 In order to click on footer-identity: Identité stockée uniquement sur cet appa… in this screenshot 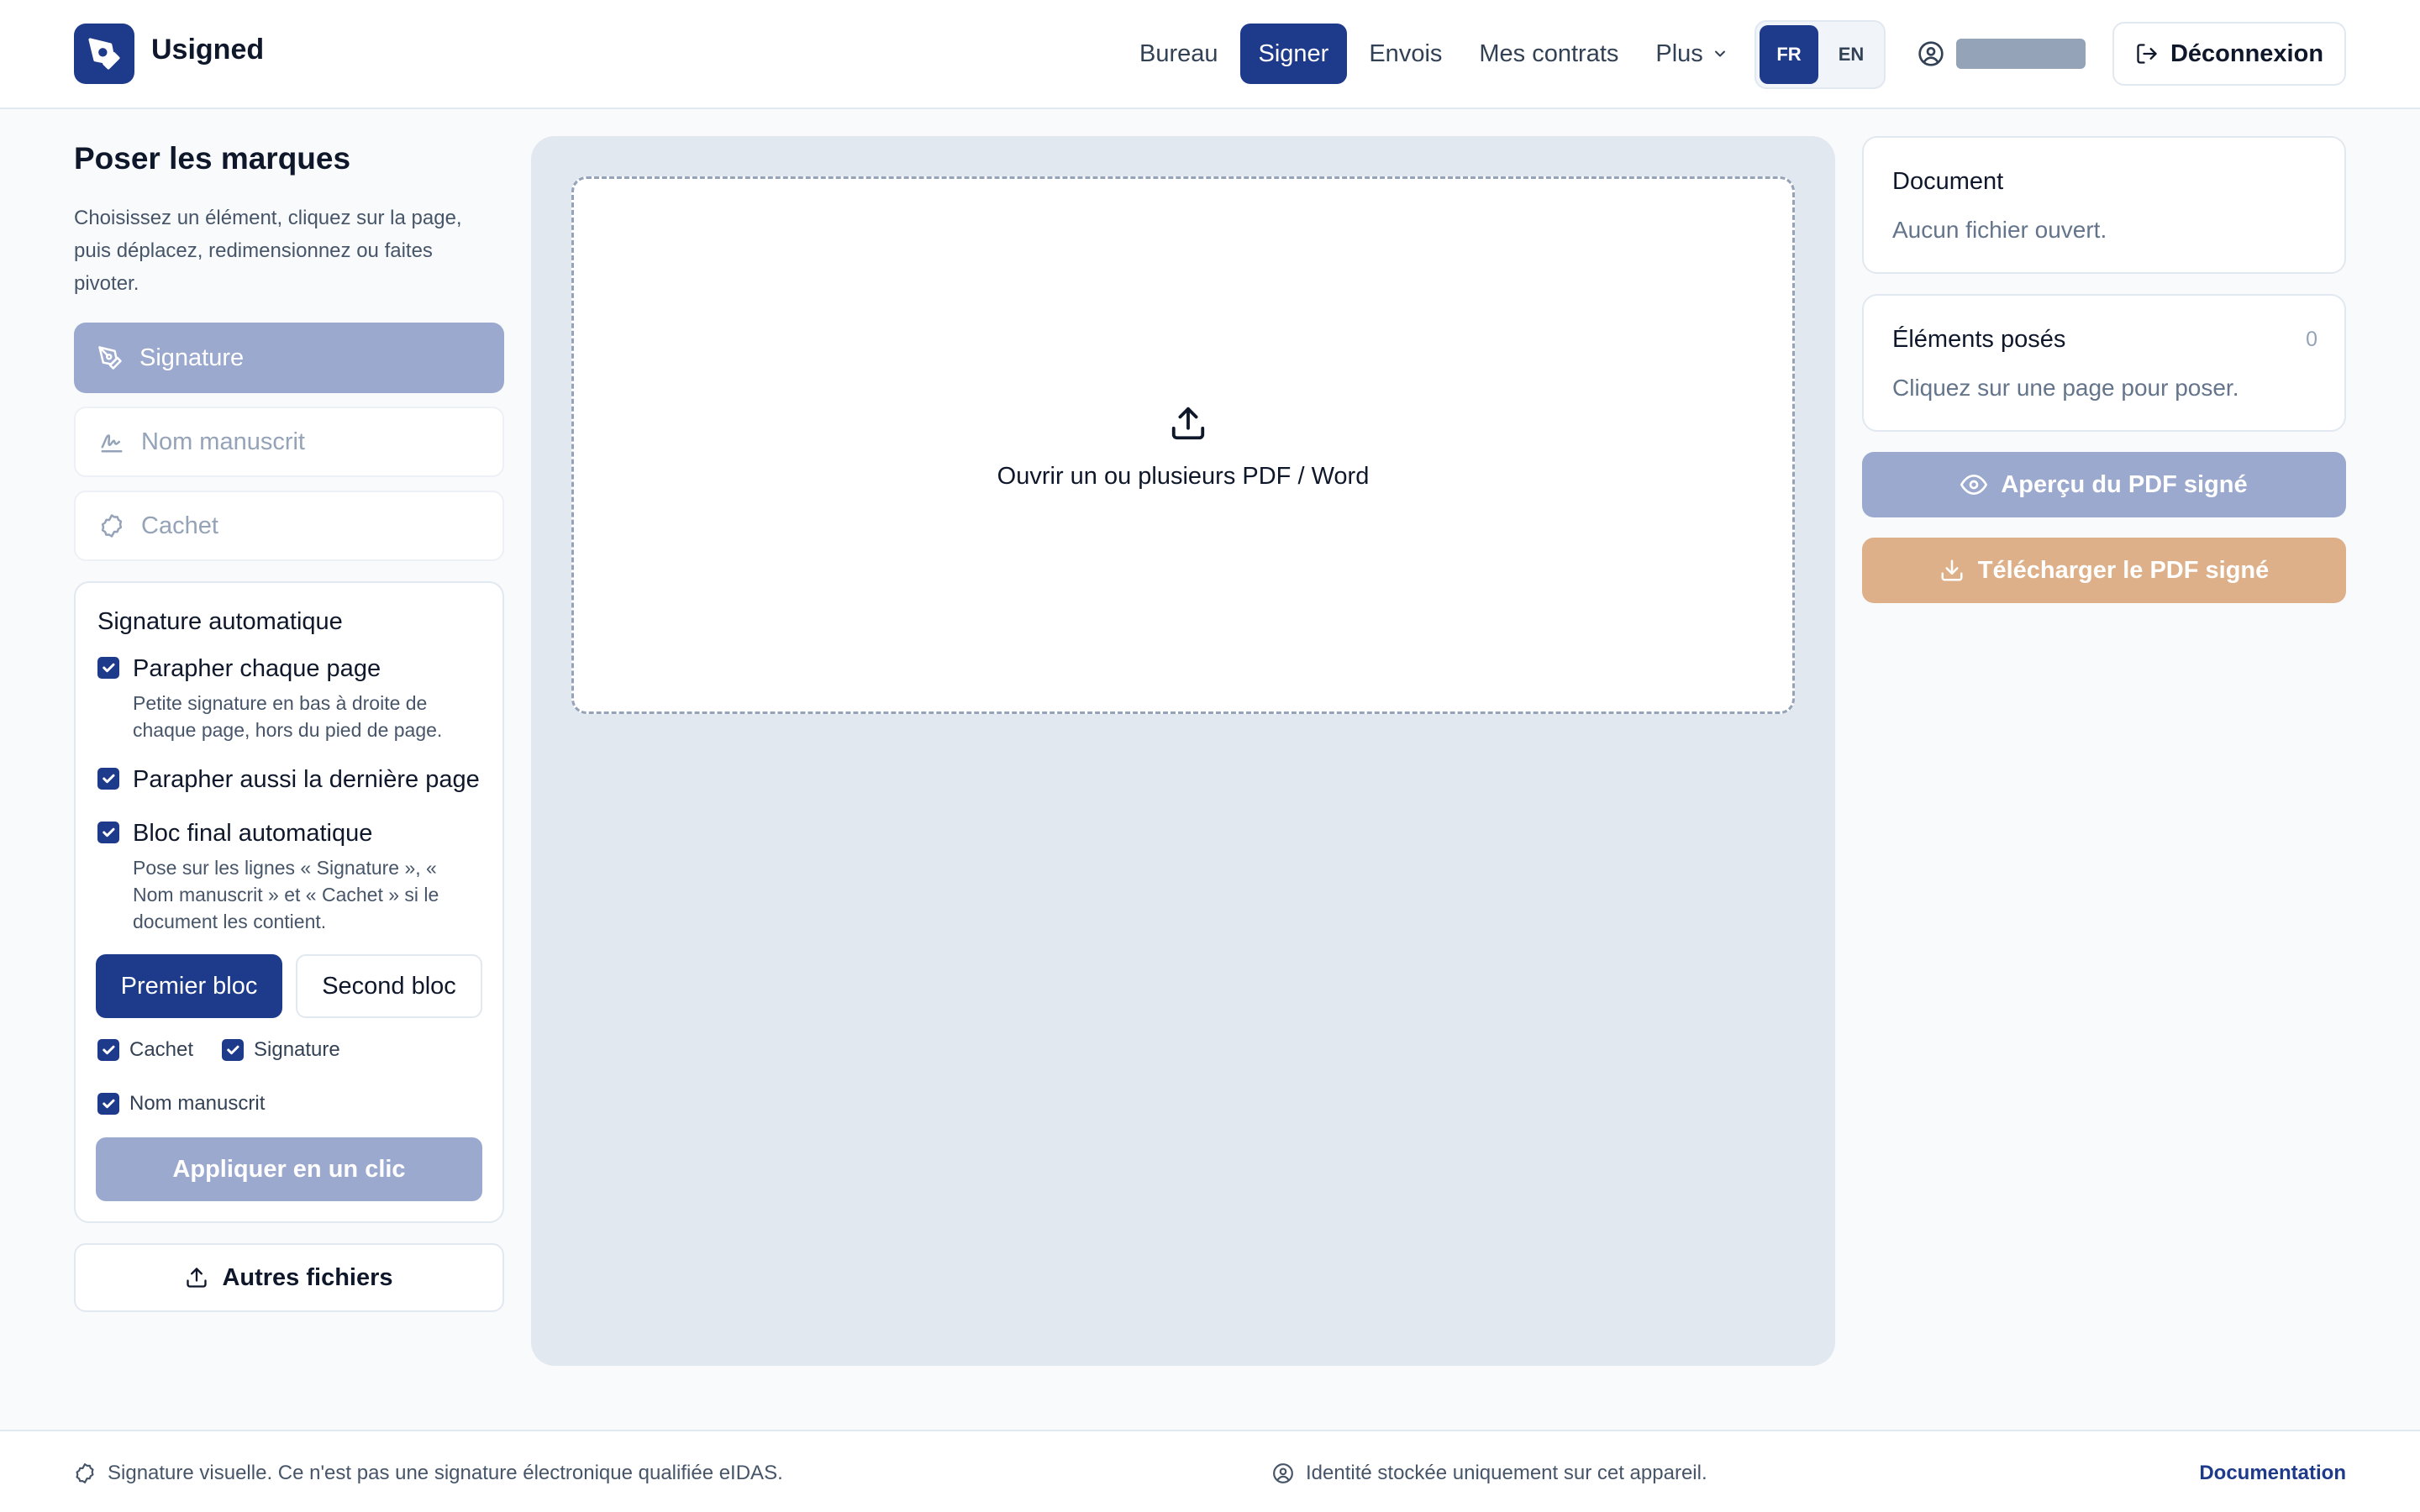, I will do `click(1489, 1473)`.